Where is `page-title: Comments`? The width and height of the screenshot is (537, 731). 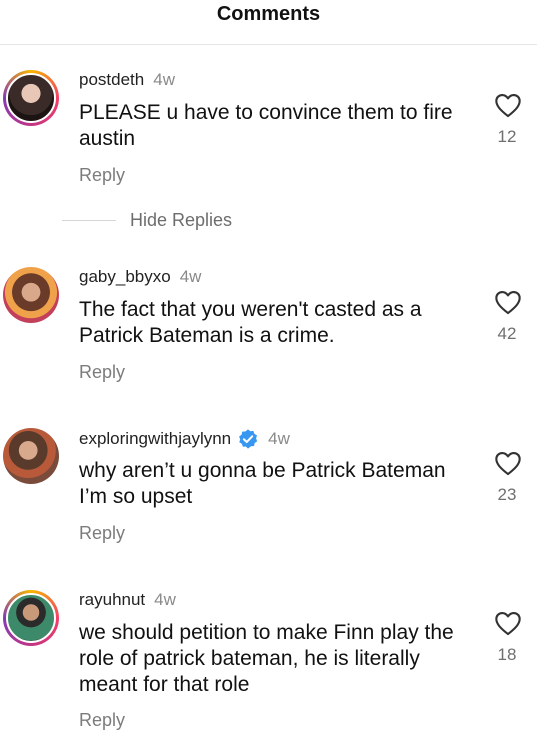
page-title: Comments is located at coordinates (268, 14).